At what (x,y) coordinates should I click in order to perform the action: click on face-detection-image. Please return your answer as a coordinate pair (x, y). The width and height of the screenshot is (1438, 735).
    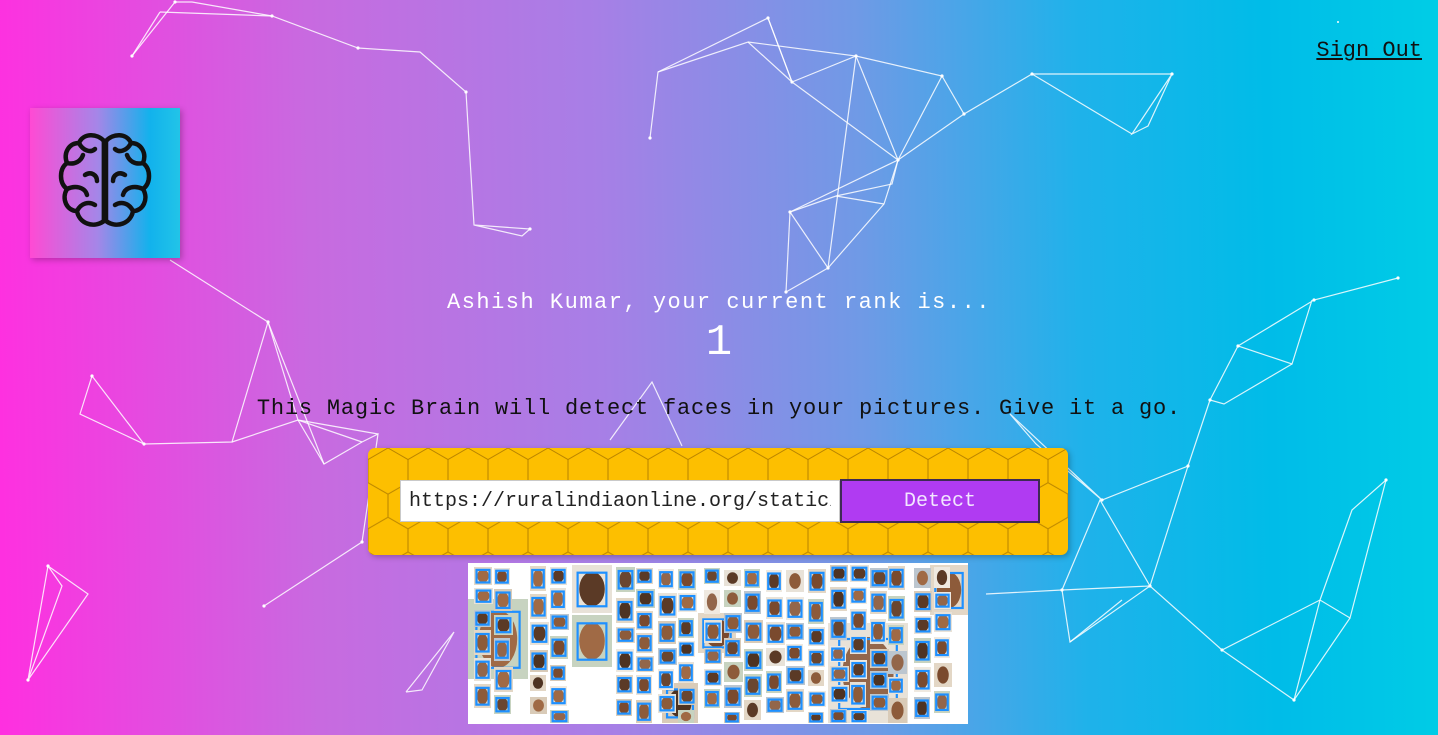
    Looking at the image, I should click on (718, 643).